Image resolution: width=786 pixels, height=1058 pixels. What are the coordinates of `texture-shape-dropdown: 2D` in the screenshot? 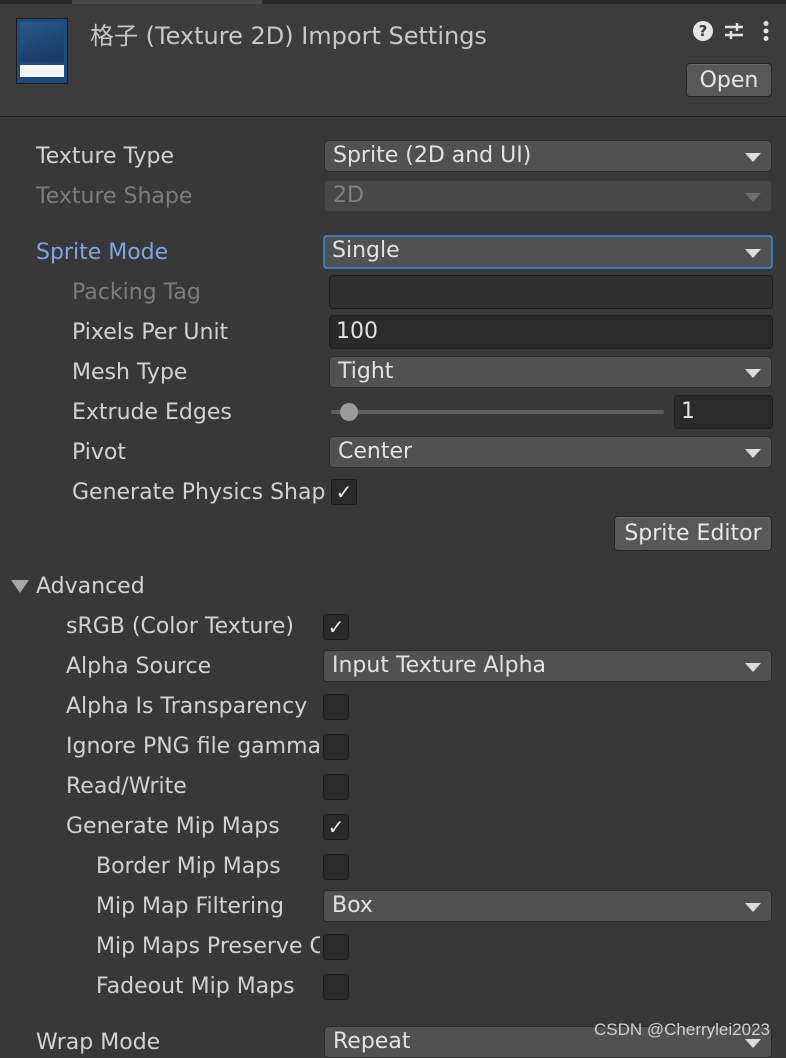 It's located at (548, 196).